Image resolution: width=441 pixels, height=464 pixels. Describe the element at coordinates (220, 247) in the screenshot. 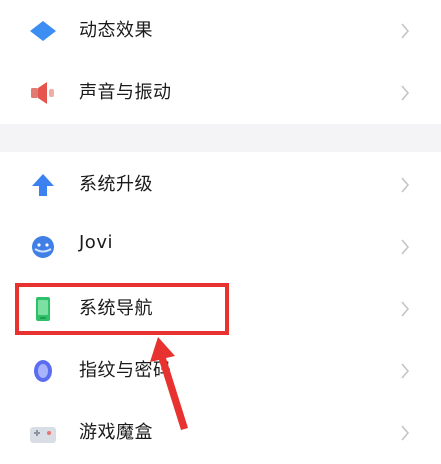

I see `settings-item-jovi: Jovi` at that location.